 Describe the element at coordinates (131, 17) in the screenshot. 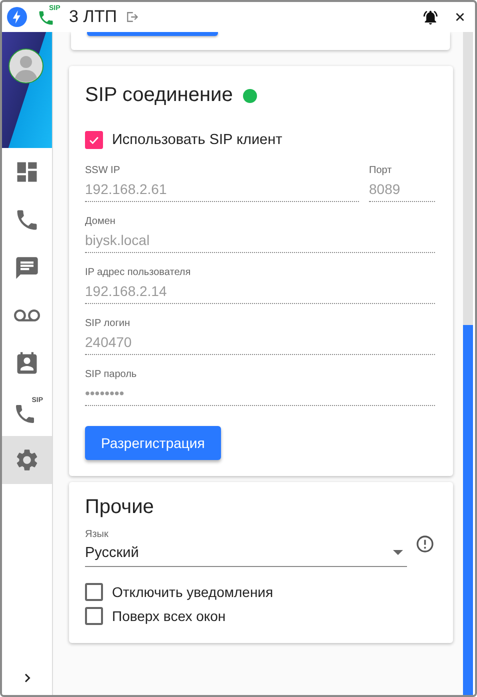

I see `exit-icon` at that location.